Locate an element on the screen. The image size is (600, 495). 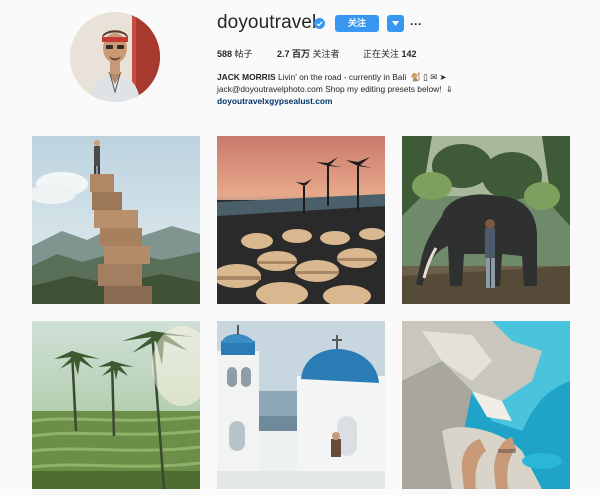
bio-emoji-icons: 🐒 ▯ ✉ ➤ is located at coordinates (428, 77).